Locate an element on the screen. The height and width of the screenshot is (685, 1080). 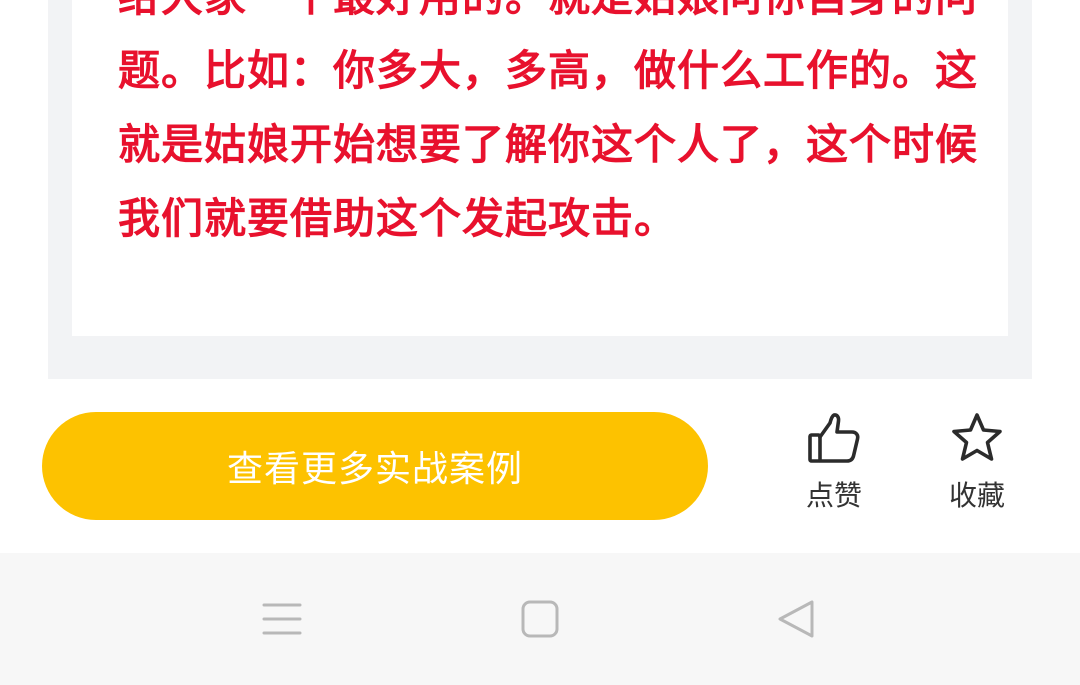
star-icon is located at coordinates (977, 437).